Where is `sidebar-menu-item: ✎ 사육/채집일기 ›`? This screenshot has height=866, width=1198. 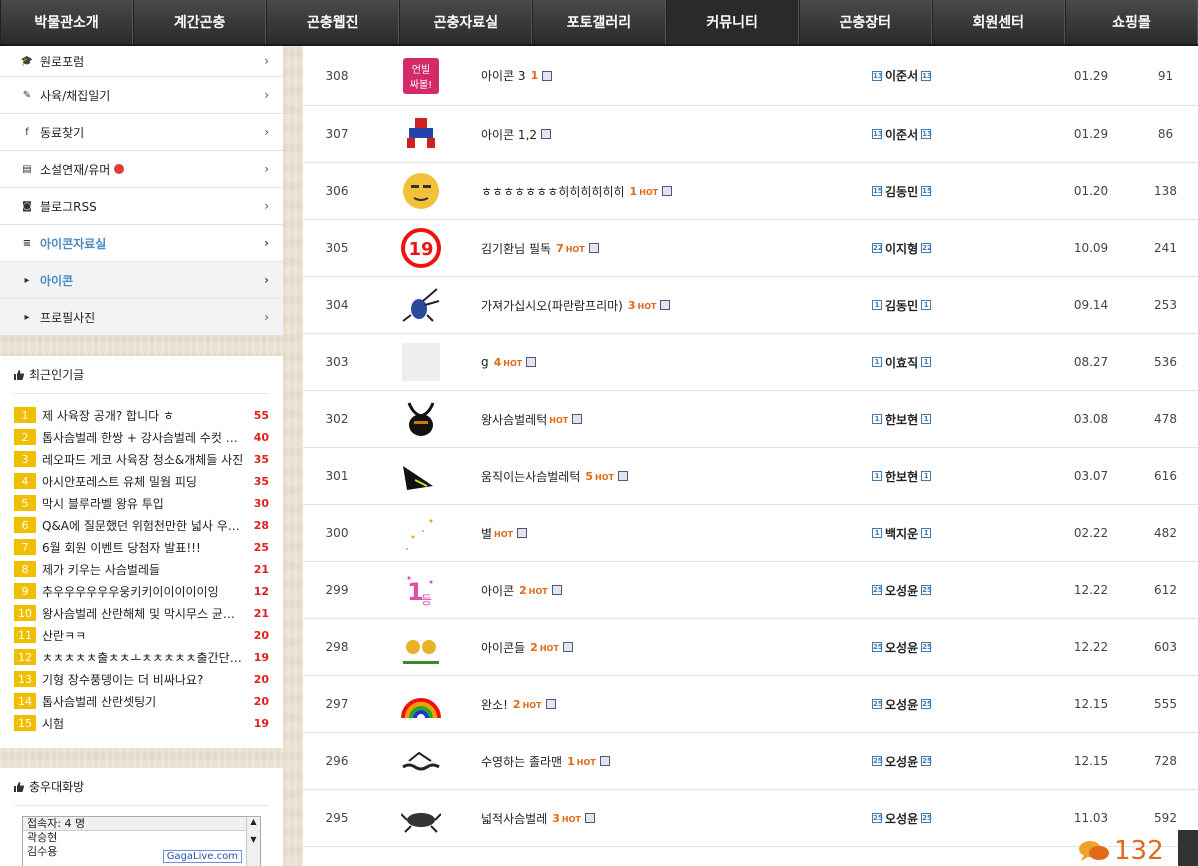 sidebar-menu-item: ✎ 사육/채집일기 › is located at coordinates (141, 95).